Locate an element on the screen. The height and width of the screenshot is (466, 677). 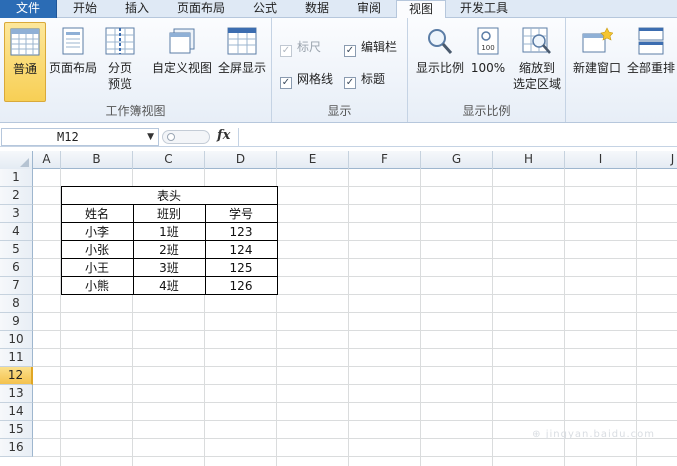
group-window: 新建窗口 全部重排 is located at coordinates (621, 70).